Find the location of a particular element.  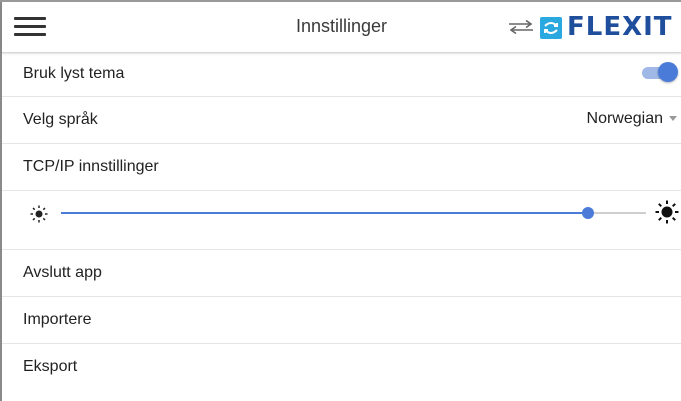

light-theme-label: Bruk lyst tema is located at coordinates (74, 73).